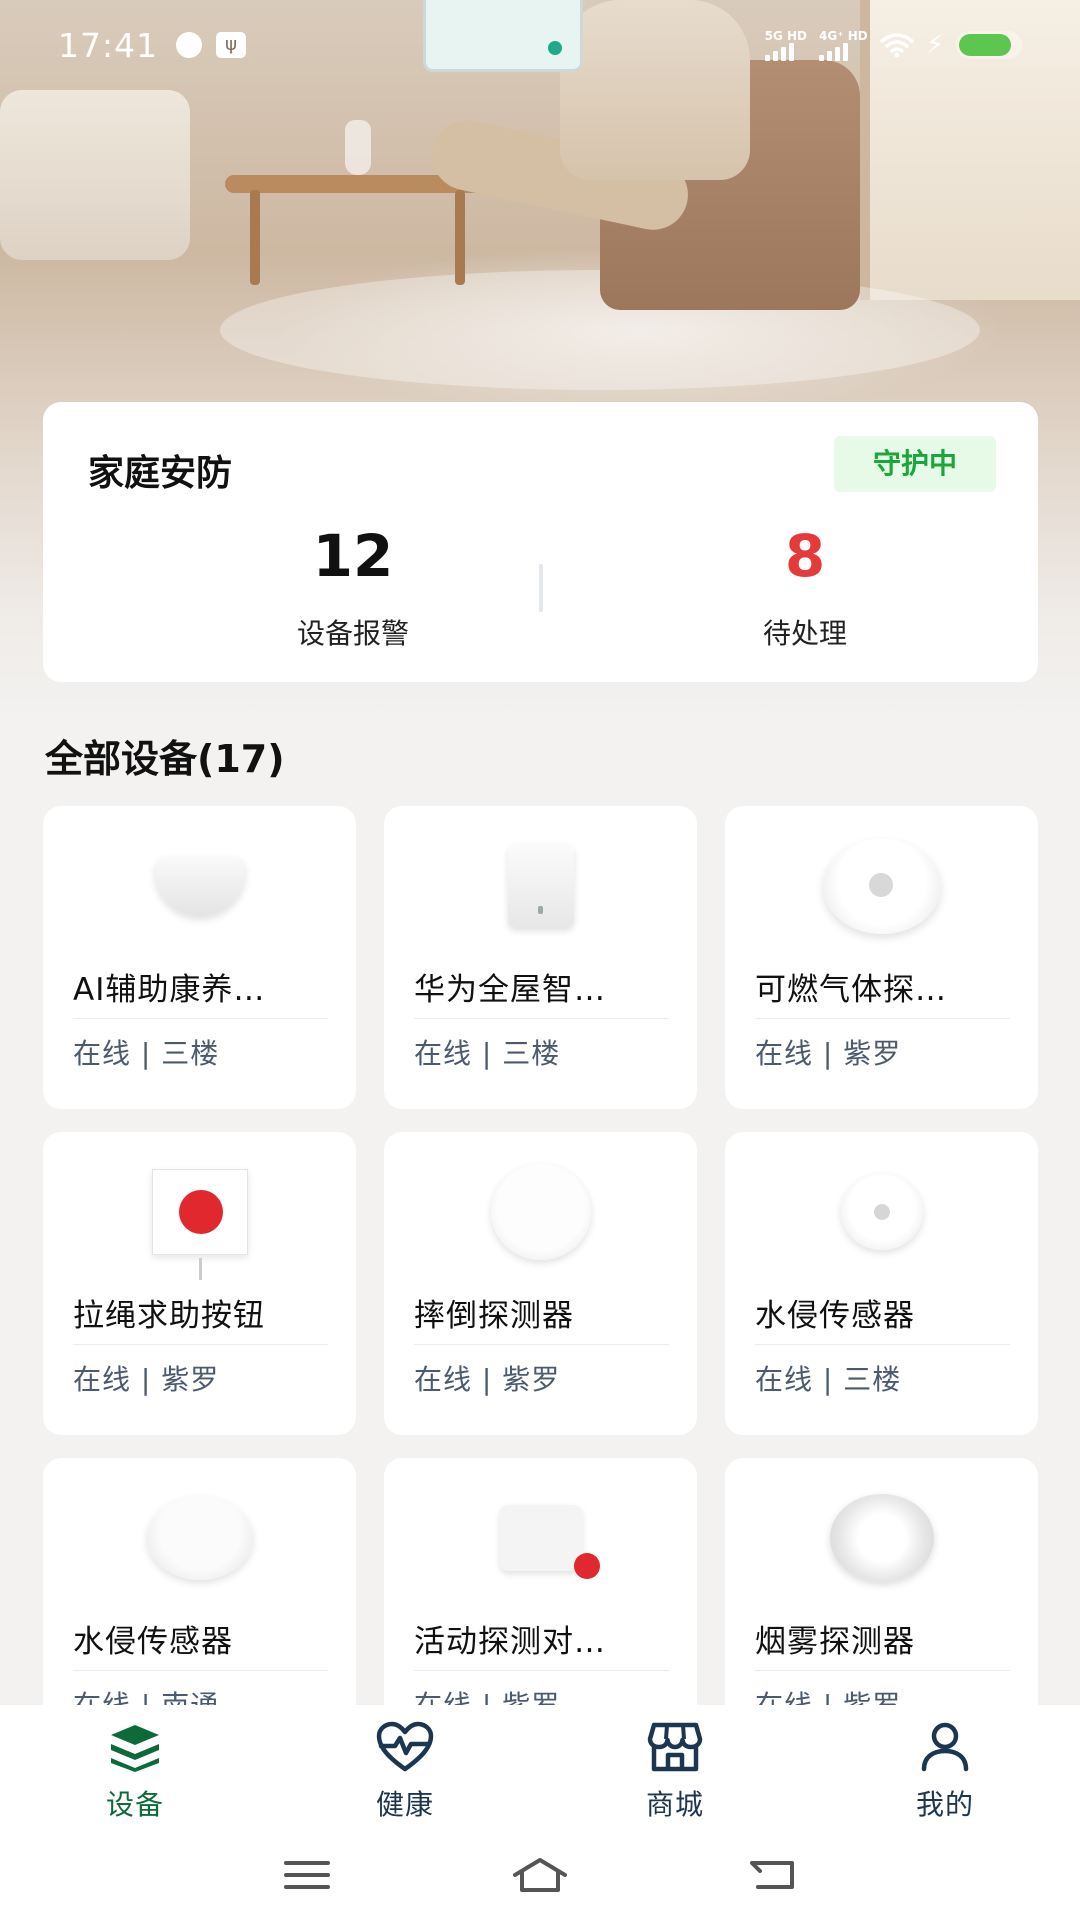 This screenshot has height=1920, width=1080. I want to click on hub-device-icon, so click(540, 886).